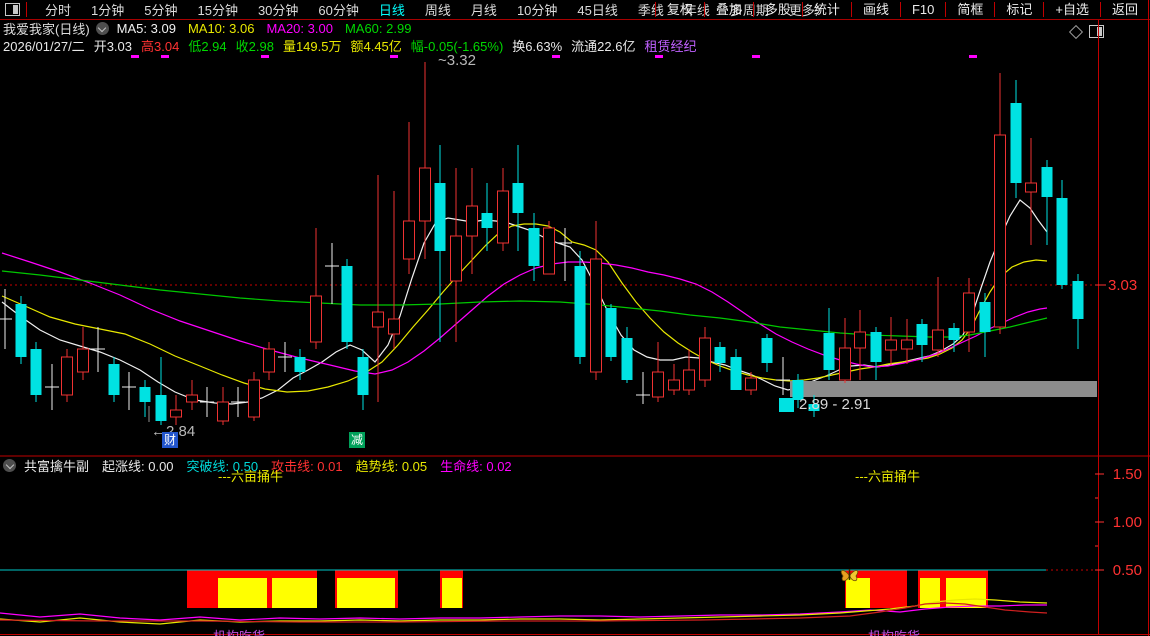 The width and height of the screenshot is (1150, 636). What do you see at coordinates (207, 46) in the screenshot?
I see `quote-value: 低2.94` at bounding box center [207, 46].